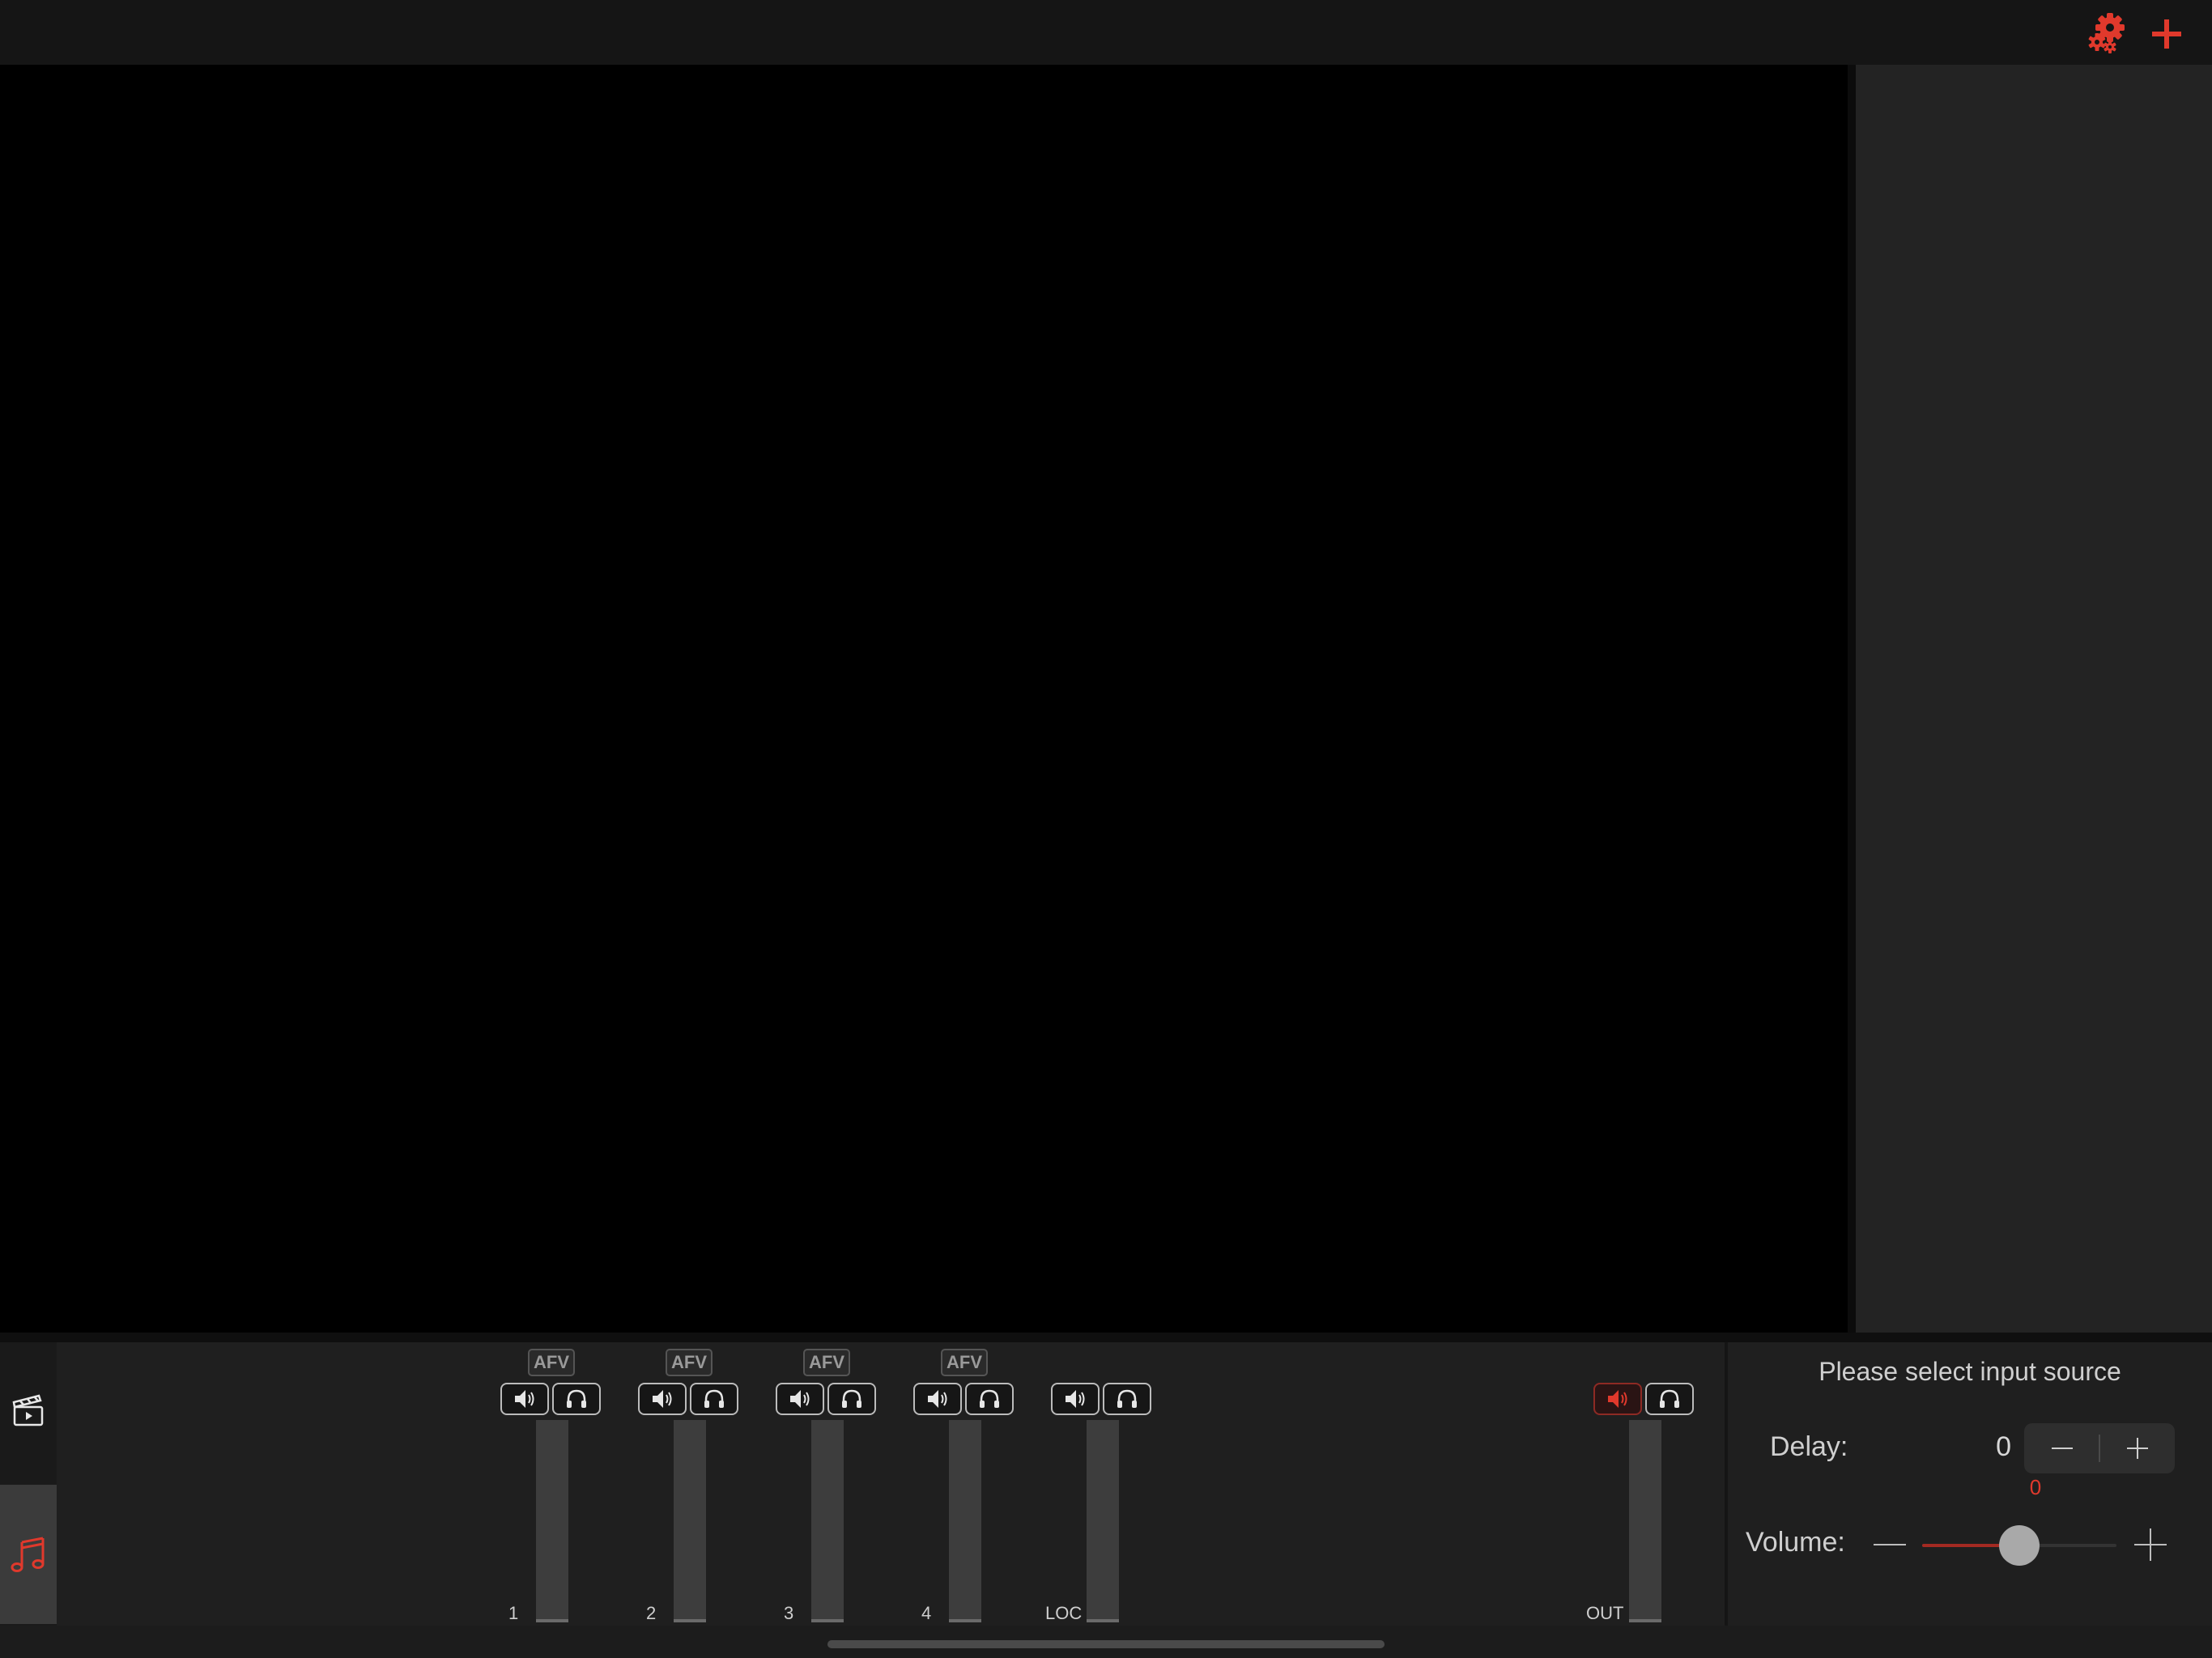 This screenshot has height=1658, width=2212. Describe the element at coordinates (1852, 699) in the screenshot. I see `preview-divider` at that location.